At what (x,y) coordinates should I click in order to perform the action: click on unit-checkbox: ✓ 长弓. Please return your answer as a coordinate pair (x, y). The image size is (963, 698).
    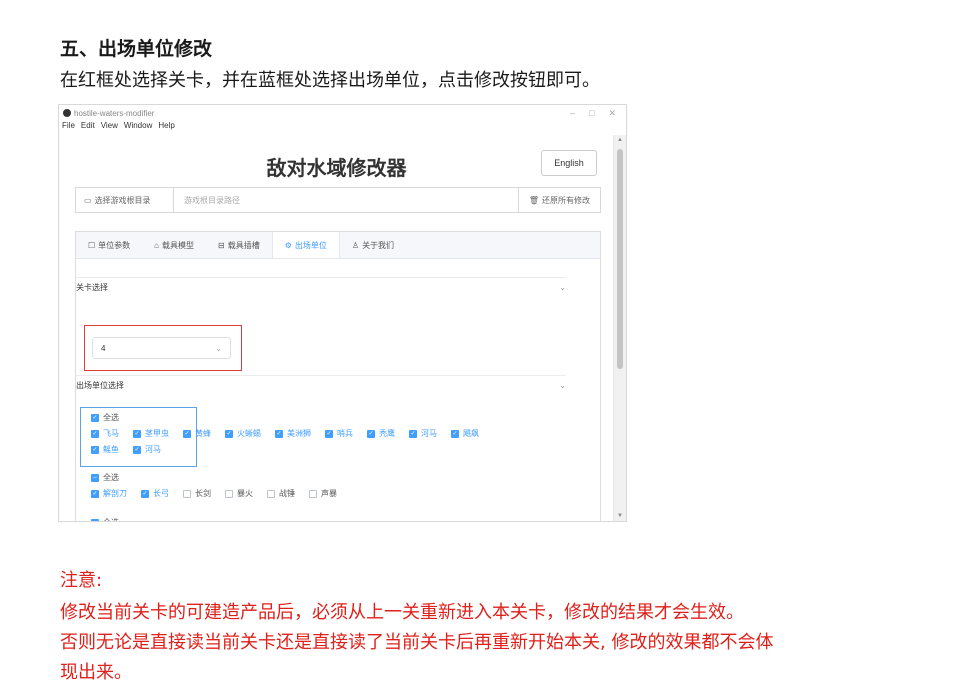
    Looking at the image, I should click on (155, 493).